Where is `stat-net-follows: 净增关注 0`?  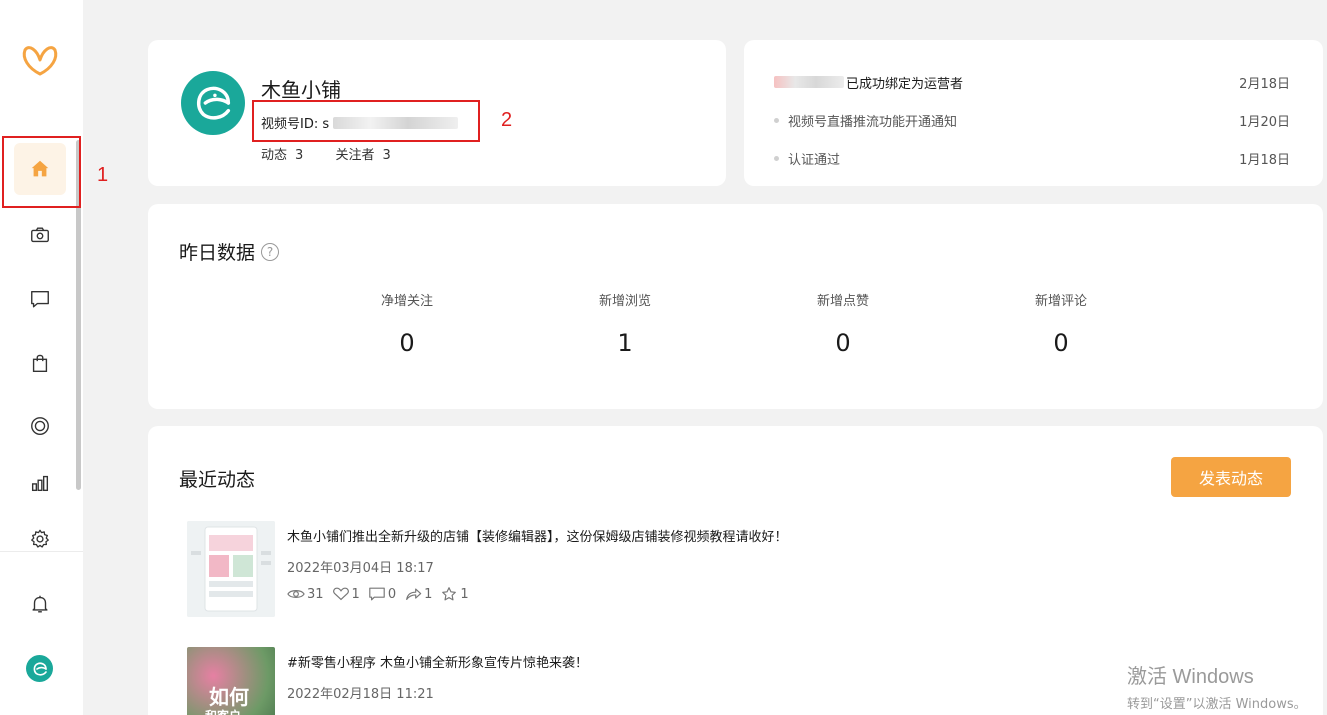
stat-net-follows: 净增关注 0 is located at coordinates (407, 323).